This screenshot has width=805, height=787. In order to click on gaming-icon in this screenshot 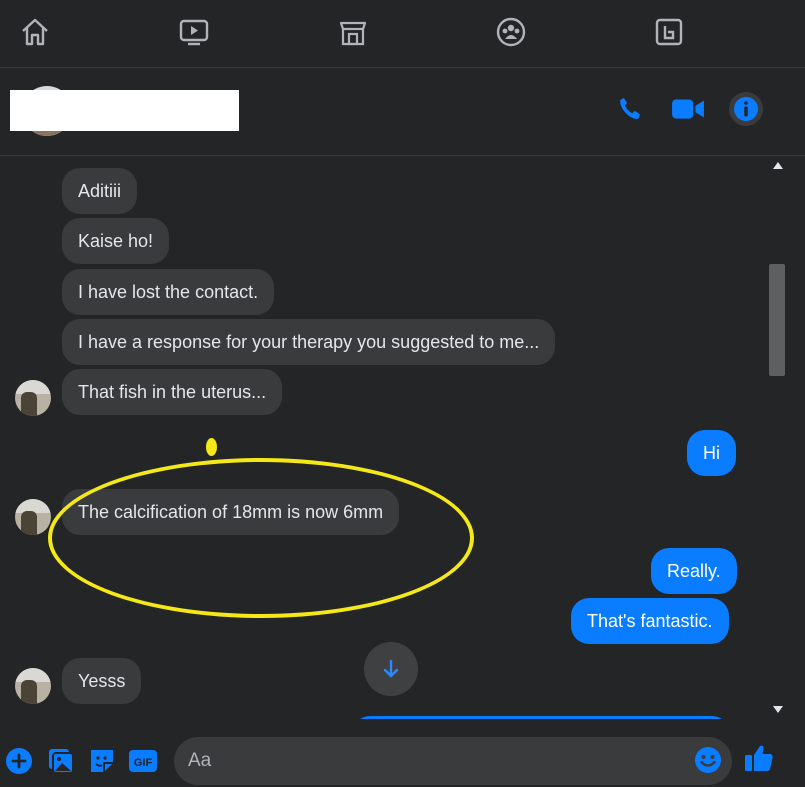, I will do `click(669, 32)`.